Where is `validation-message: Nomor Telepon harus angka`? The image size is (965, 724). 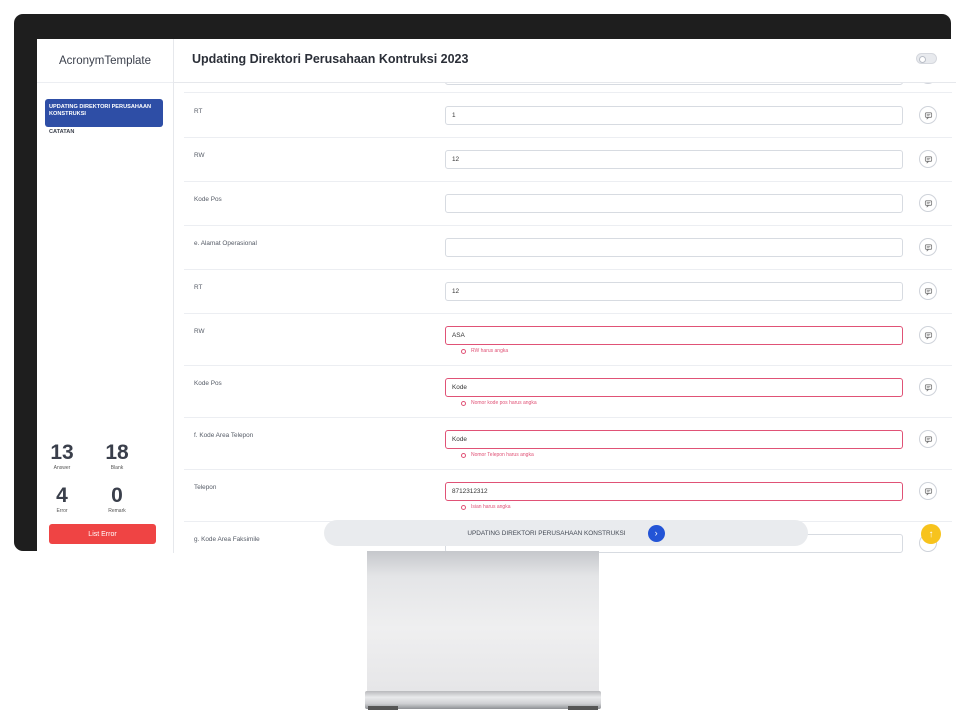 validation-message: Nomor Telepon harus angka is located at coordinates (497, 455).